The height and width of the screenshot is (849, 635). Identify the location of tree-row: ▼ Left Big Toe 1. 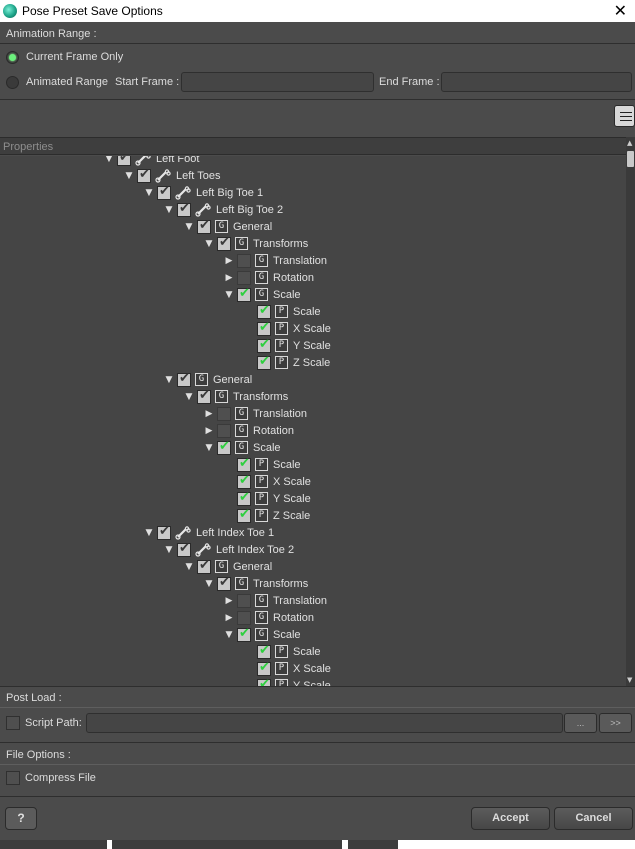
(203, 192).